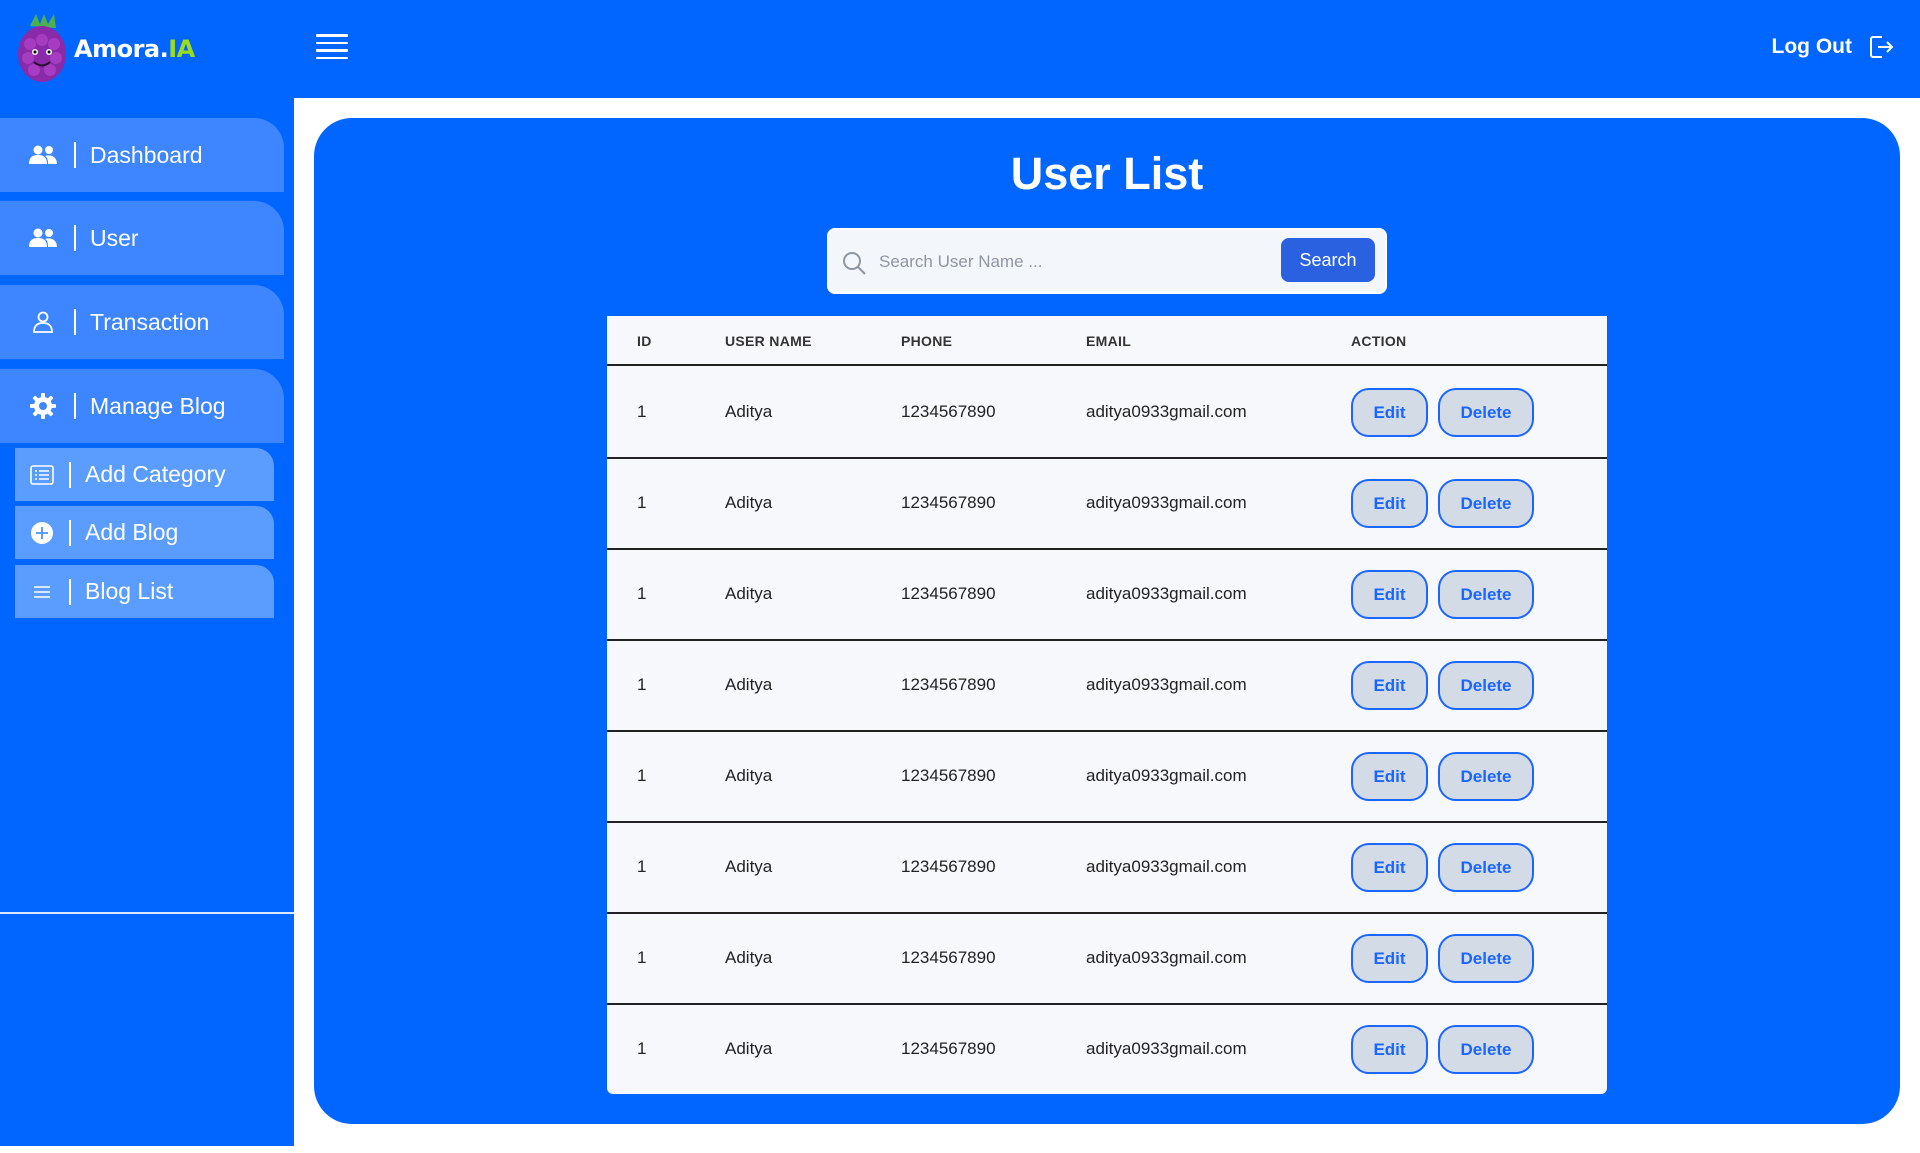 The image size is (1920, 1153). Describe the element at coordinates (1882, 47) in the screenshot. I see `logout-icon` at that location.